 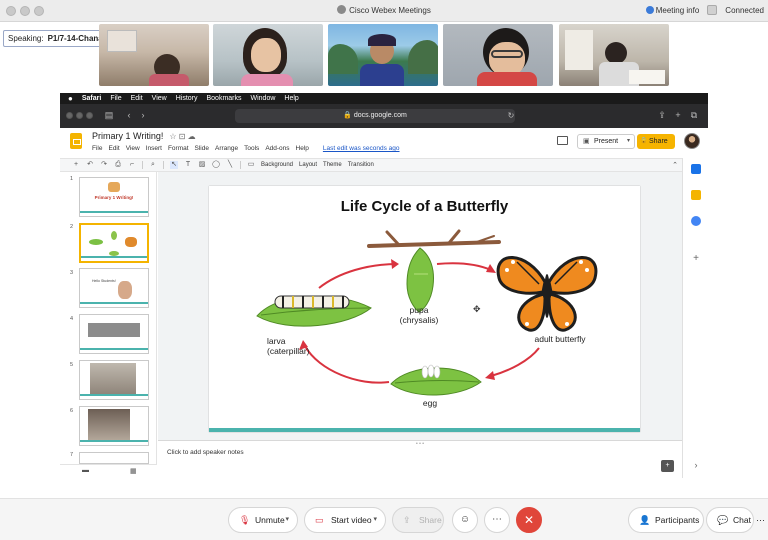 What do you see at coordinates (332, 165) in the screenshot?
I see `theme-button: Theme` at bounding box center [332, 165].